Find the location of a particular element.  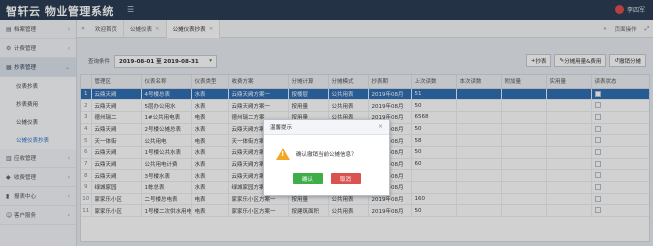

dialog-message: 确认撤销当前公摊信息？ is located at coordinates (326, 155).